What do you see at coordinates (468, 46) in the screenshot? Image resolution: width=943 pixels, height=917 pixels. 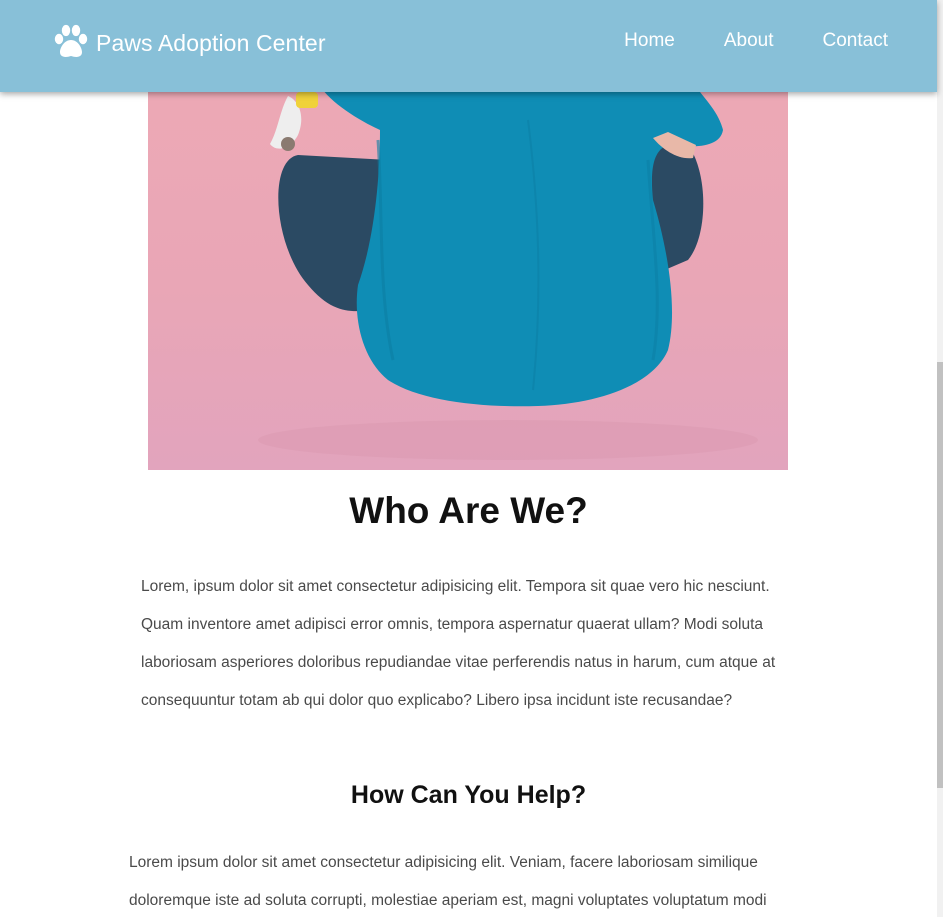 I see `header: Paws Adoption Center Home About Contact` at bounding box center [468, 46].